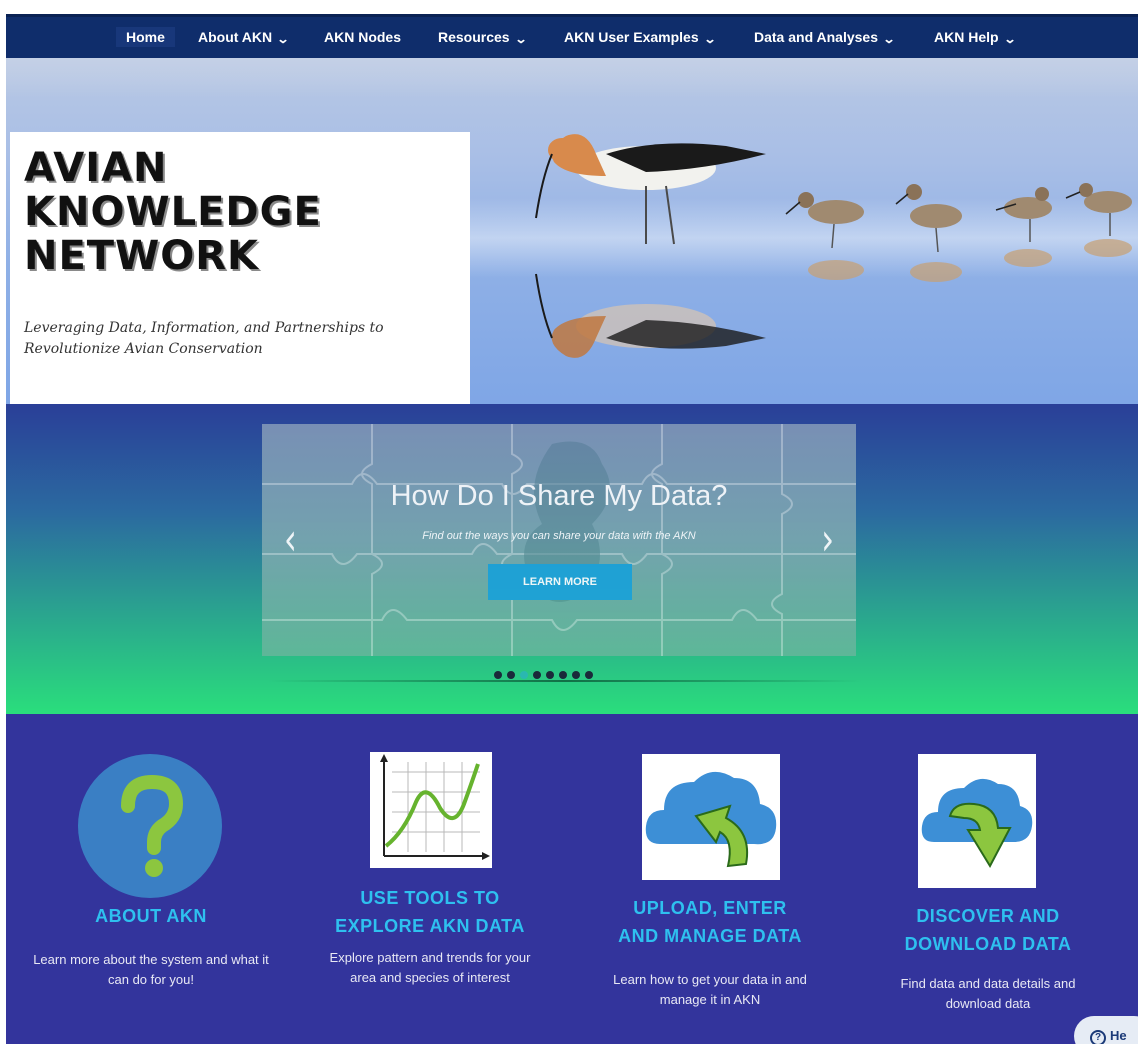 This screenshot has height=1044, width=1138. What do you see at coordinates (142, 256) in the screenshot?
I see `site-title-line: NETWORK` at bounding box center [142, 256].